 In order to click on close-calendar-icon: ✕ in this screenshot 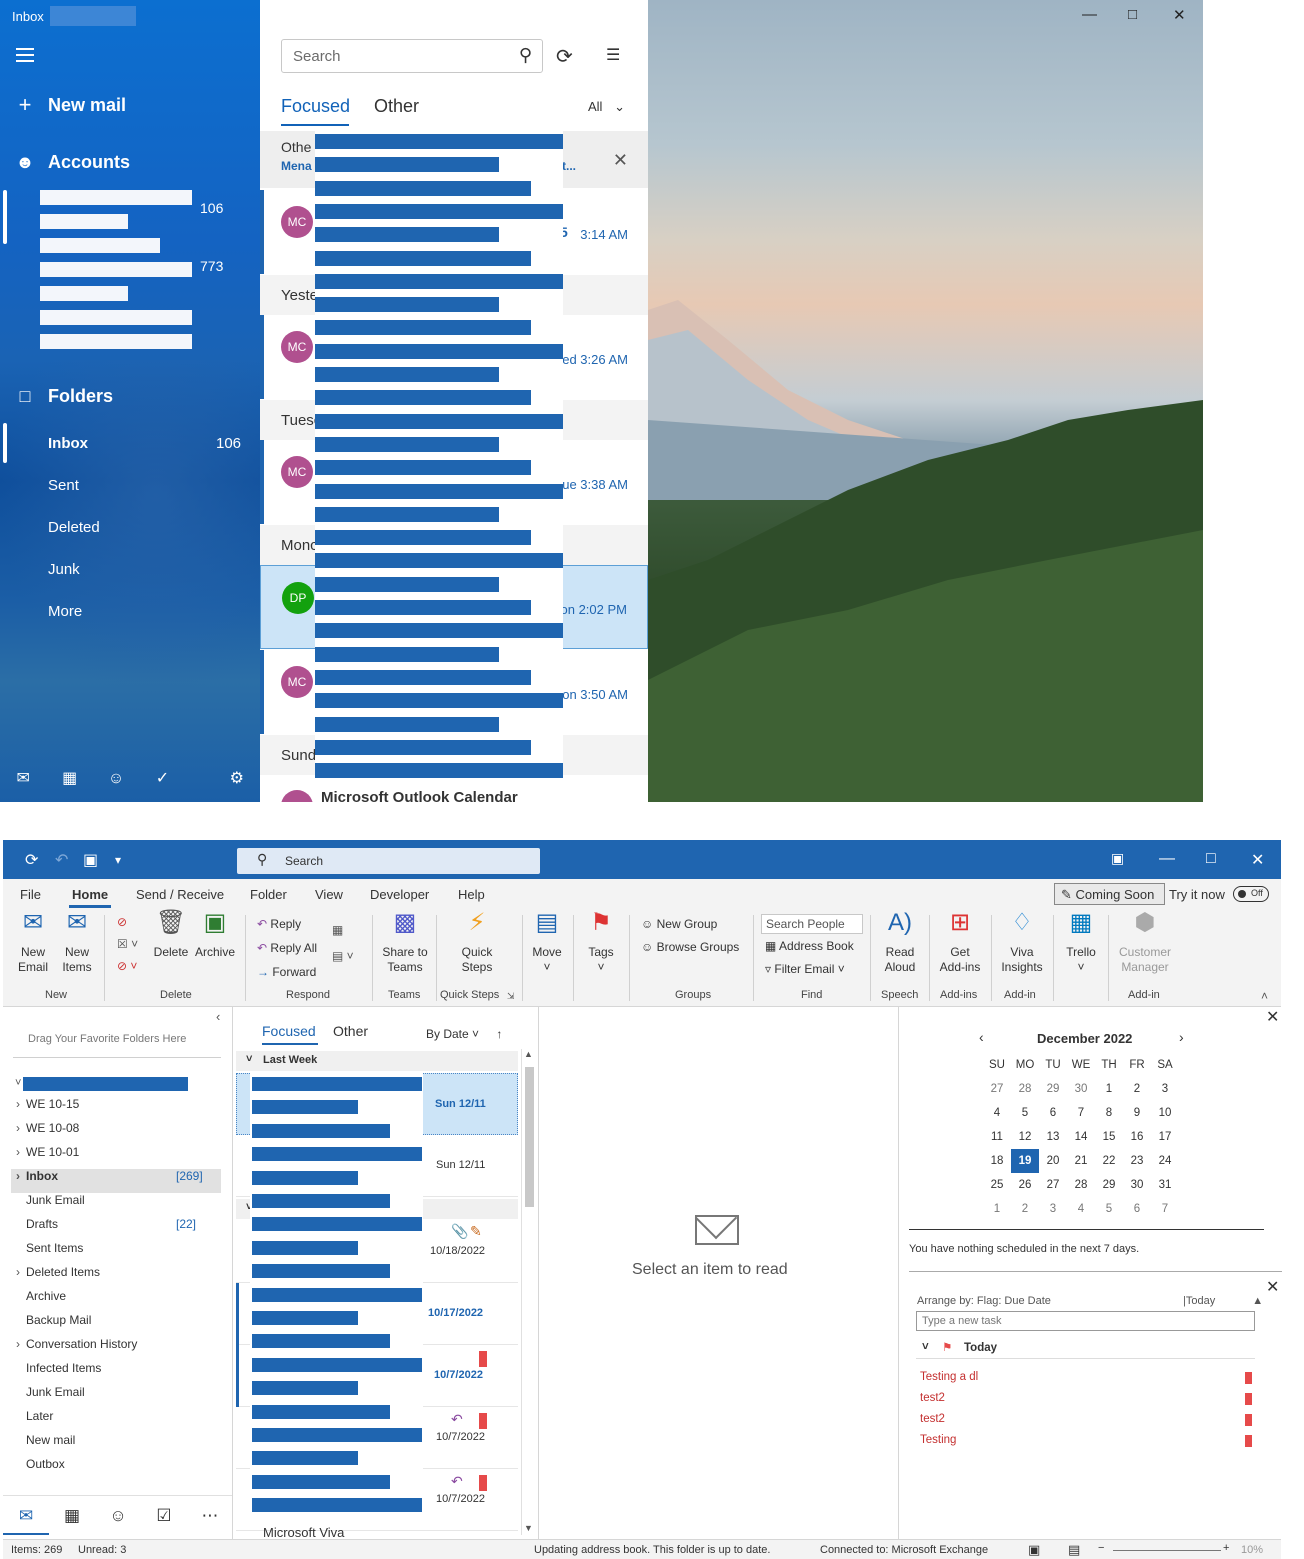, I will do `click(1272, 1017)`.